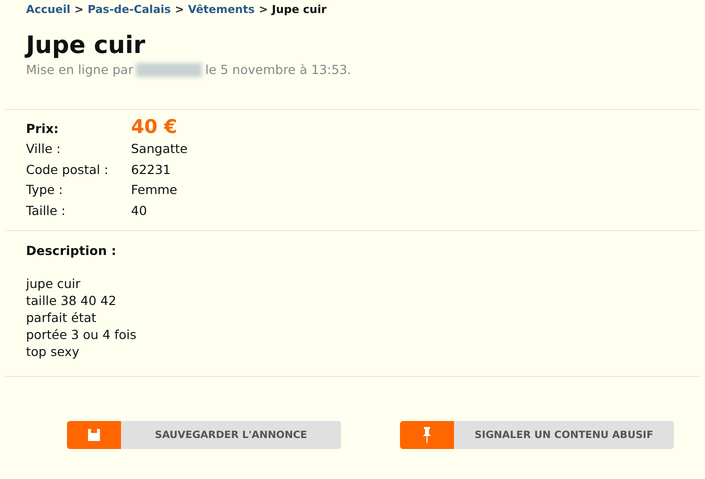  Describe the element at coordinates (278, 69) in the screenshot. I see `posted-date: le 5 novembre à 13:53.` at that location.